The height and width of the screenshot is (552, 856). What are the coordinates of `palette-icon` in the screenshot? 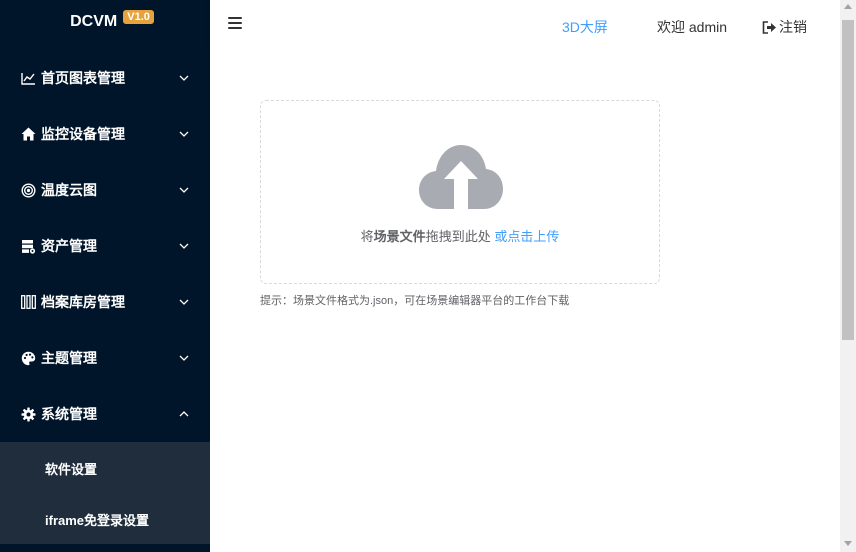 It's located at (28, 358).